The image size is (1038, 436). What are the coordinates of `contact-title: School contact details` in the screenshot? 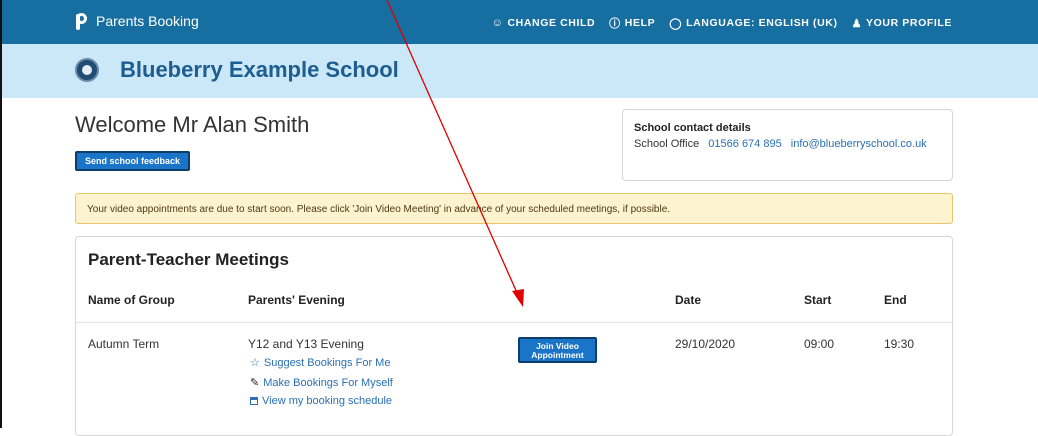 It's located at (692, 128).